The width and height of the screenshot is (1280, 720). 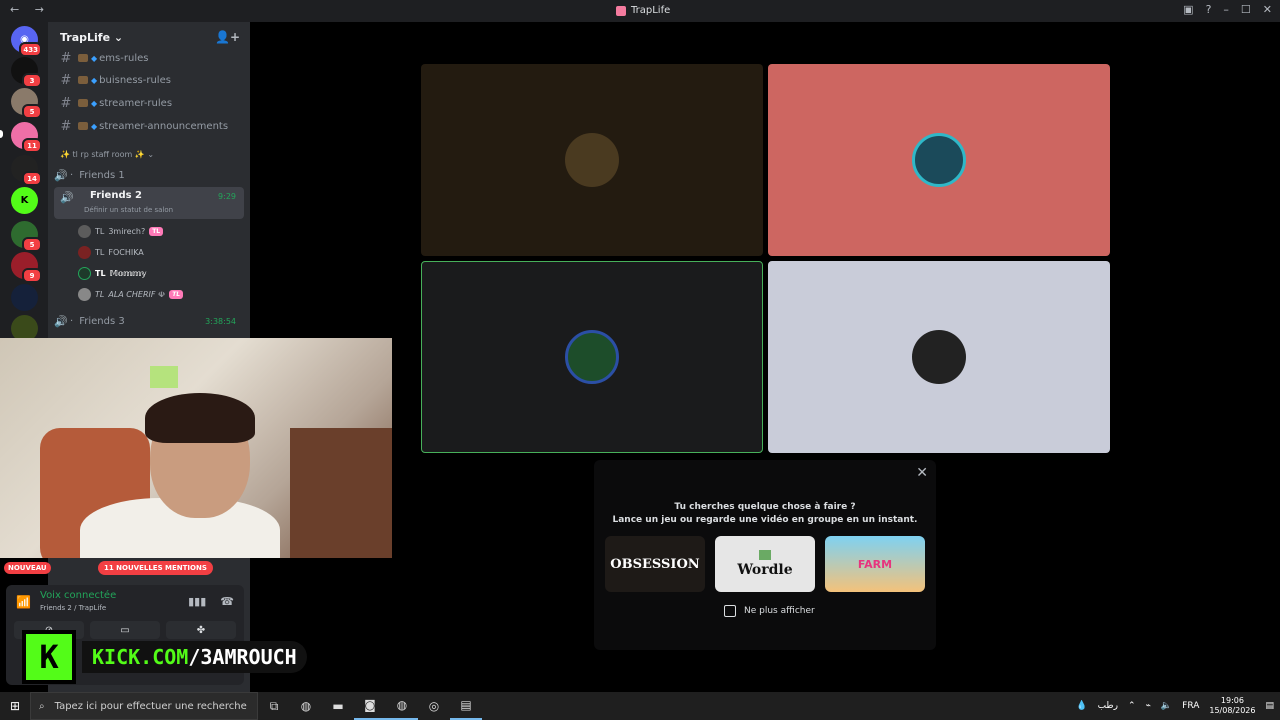 What do you see at coordinates (1190, 706) in the screenshot?
I see `language-indicator: FRA` at bounding box center [1190, 706].